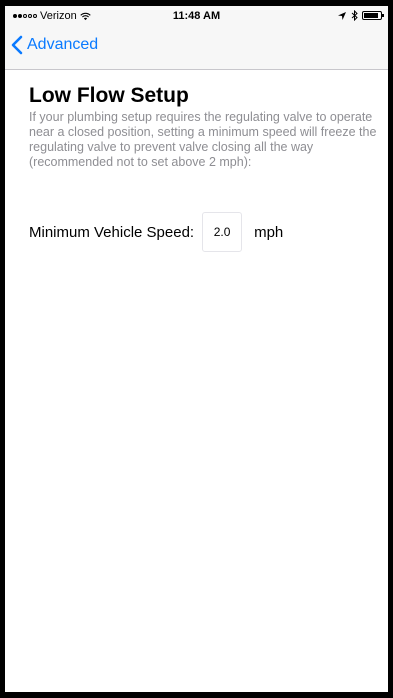 This screenshot has height=698, width=393. What do you see at coordinates (222, 232) in the screenshot?
I see `minimum-speed-input` at bounding box center [222, 232].